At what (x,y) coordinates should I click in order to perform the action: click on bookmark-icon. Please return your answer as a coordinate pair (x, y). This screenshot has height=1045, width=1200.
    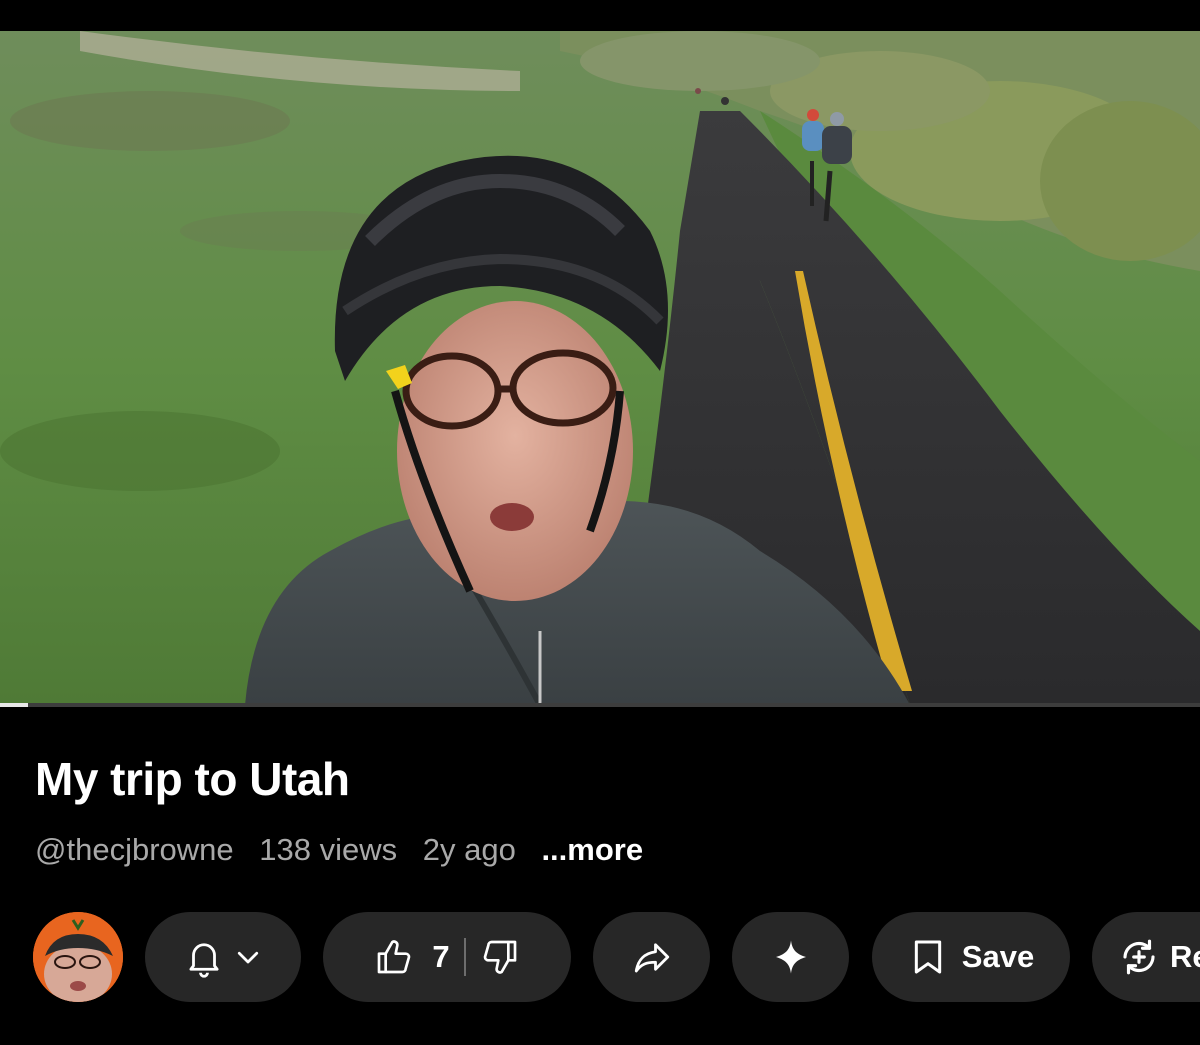
    Looking at the image, I should click on (928, 957).